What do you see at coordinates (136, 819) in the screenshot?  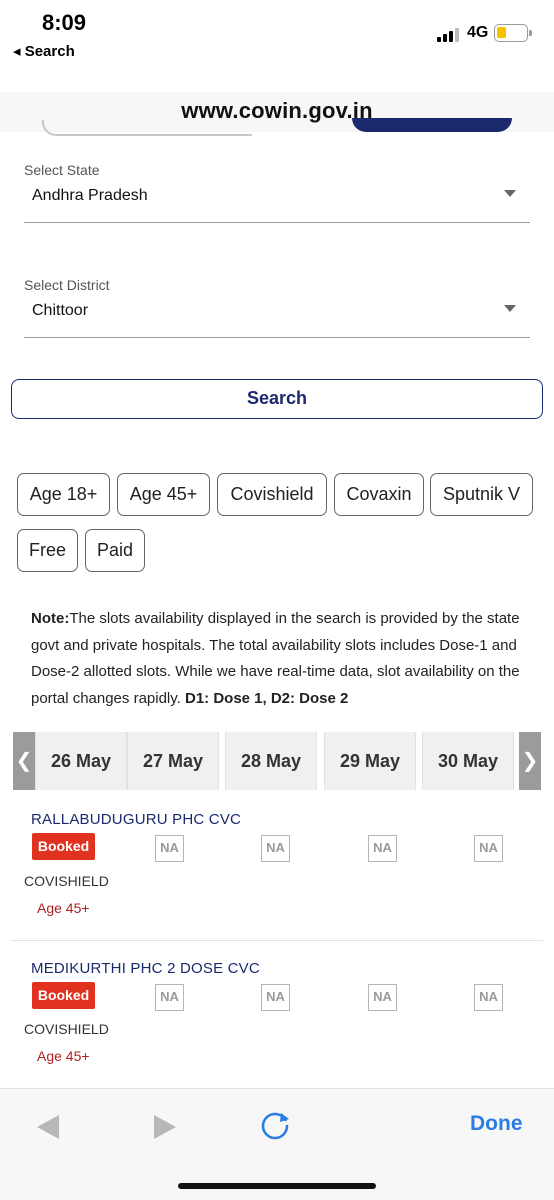 I see `center-name: RALLABUDUGURU PHC CVC` at bounding box center [136, 819].